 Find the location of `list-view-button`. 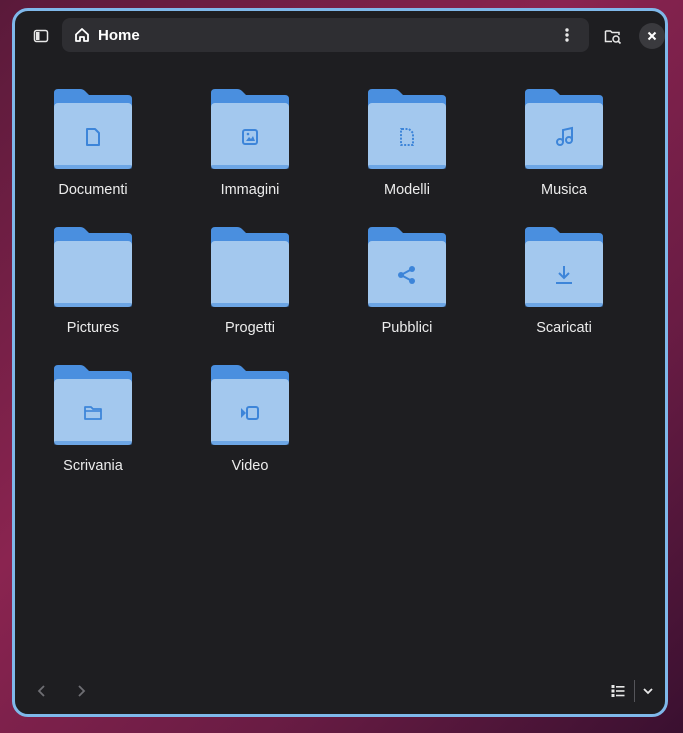

list-view-button is located at coordinates (618, 691).